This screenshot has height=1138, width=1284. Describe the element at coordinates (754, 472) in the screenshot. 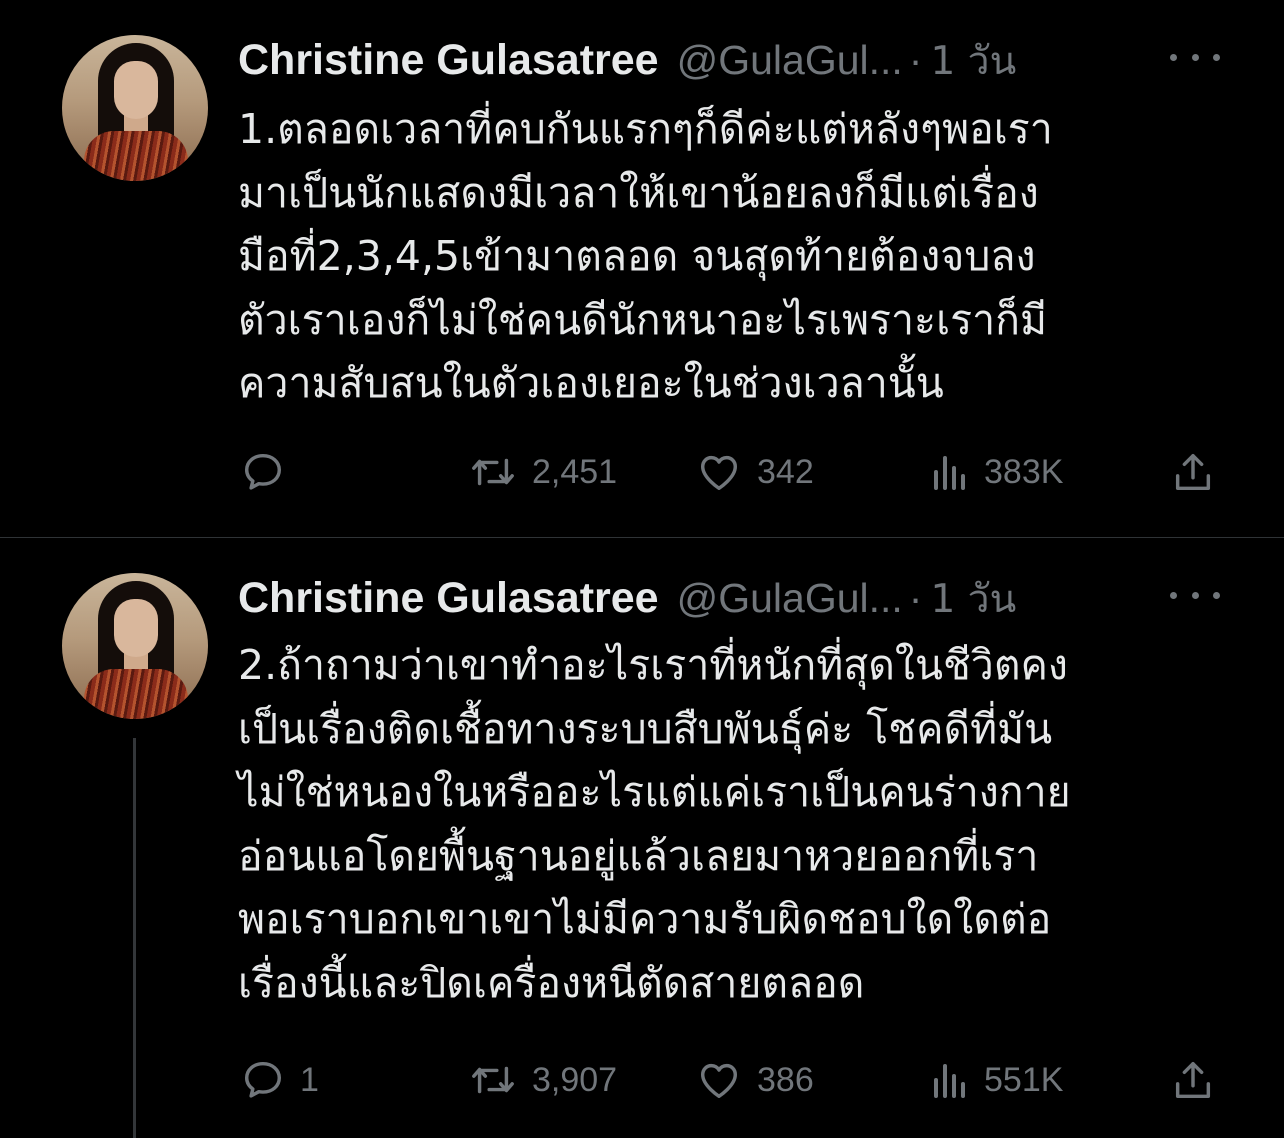

I see `like-button: 342` at that location.